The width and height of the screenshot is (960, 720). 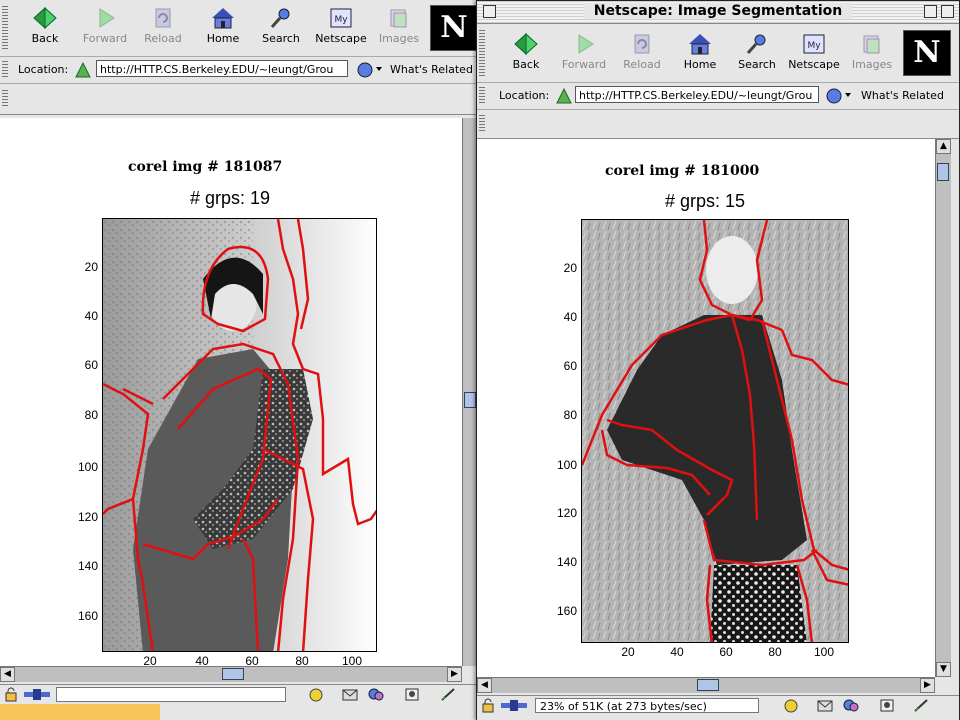 I want to click on x-tick: 40, so click(x=202, y=660).